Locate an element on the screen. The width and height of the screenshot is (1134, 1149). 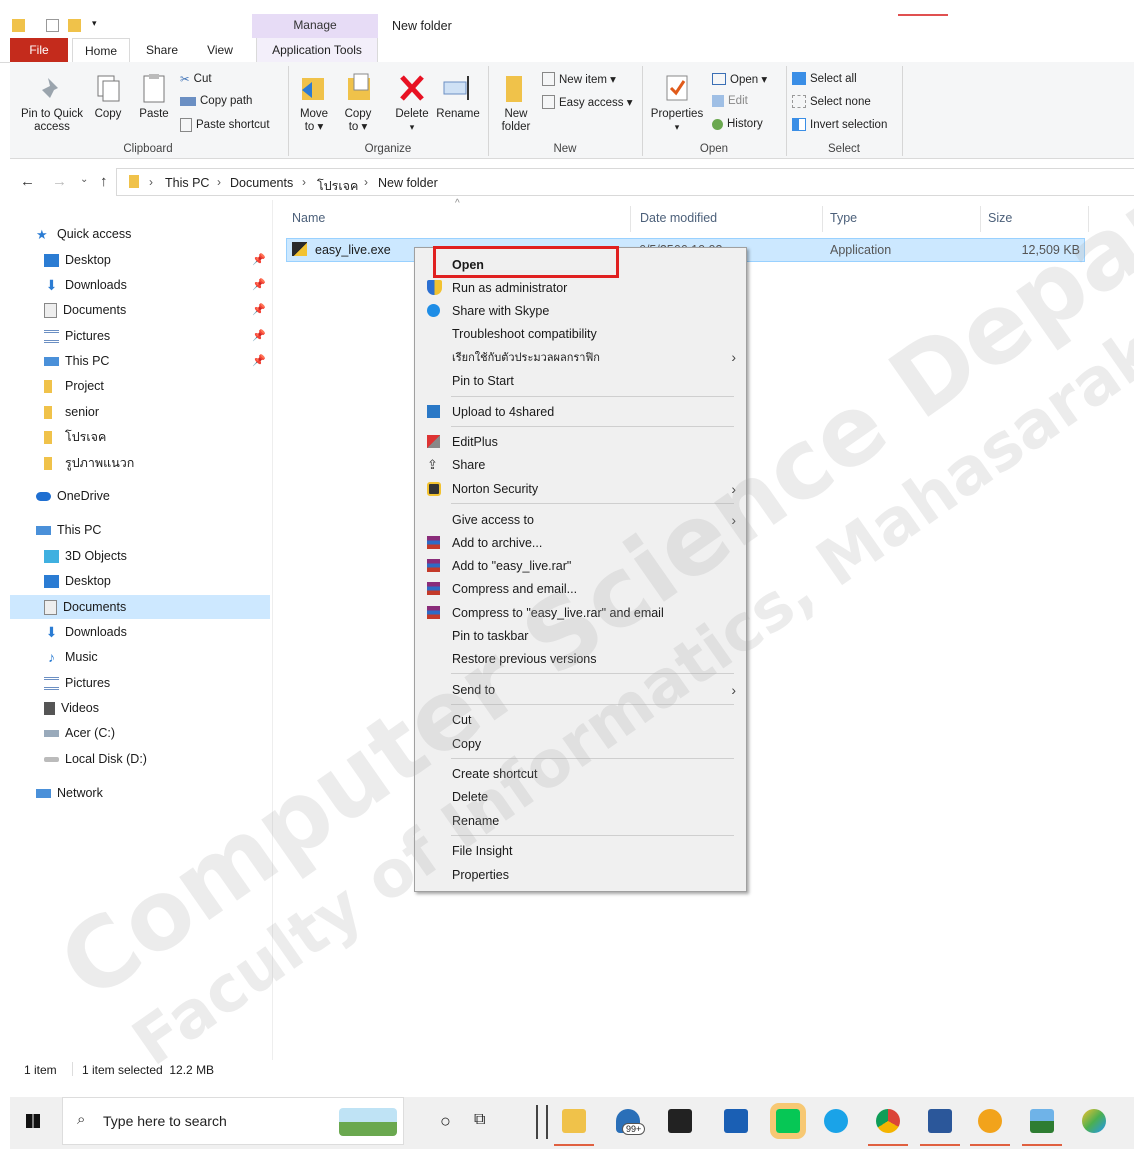
paste-shortcut-button: Paste shortcut is located at coordinates (225, 125).